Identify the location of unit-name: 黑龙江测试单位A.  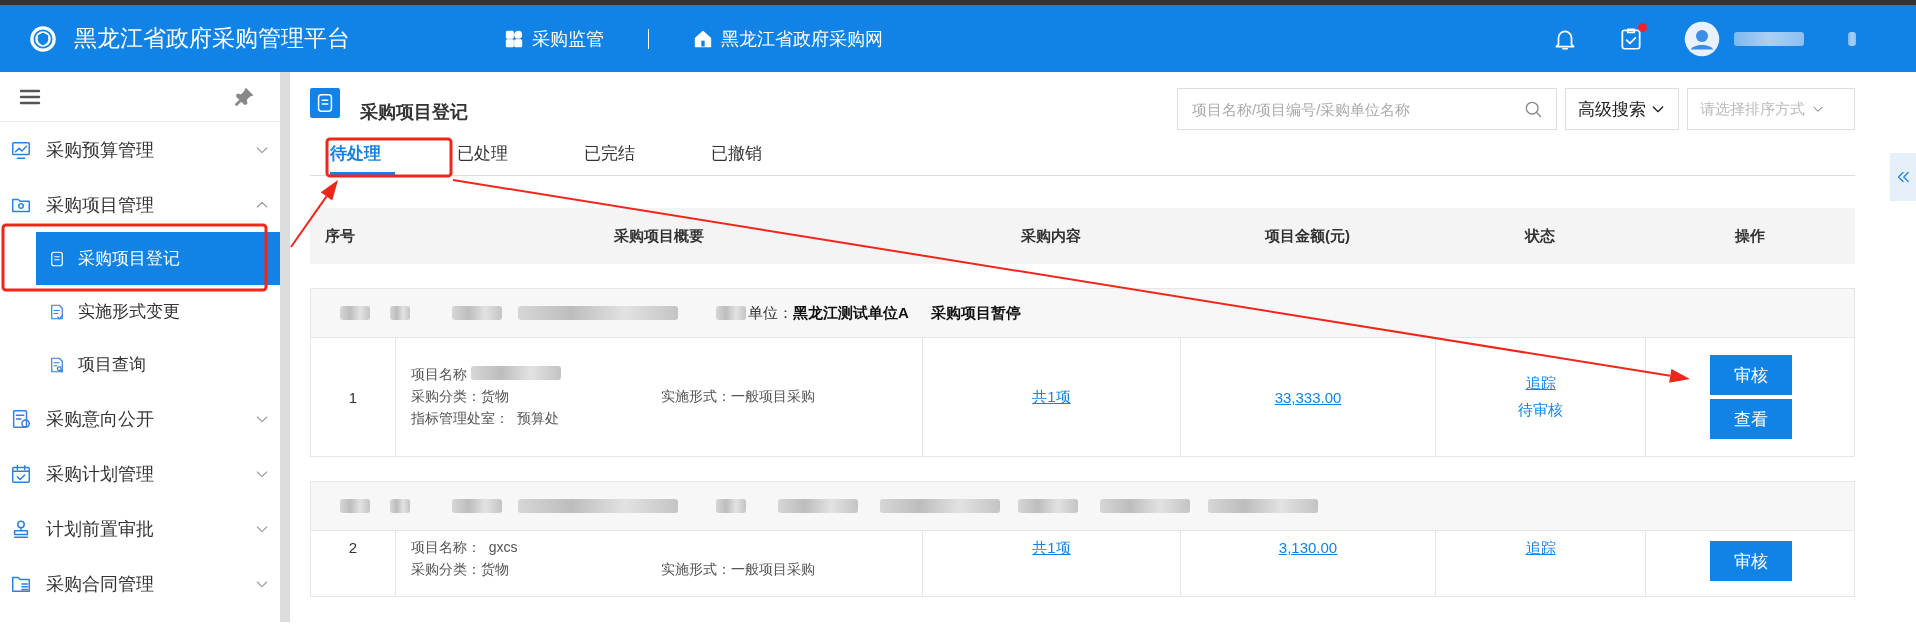
(851, 313).